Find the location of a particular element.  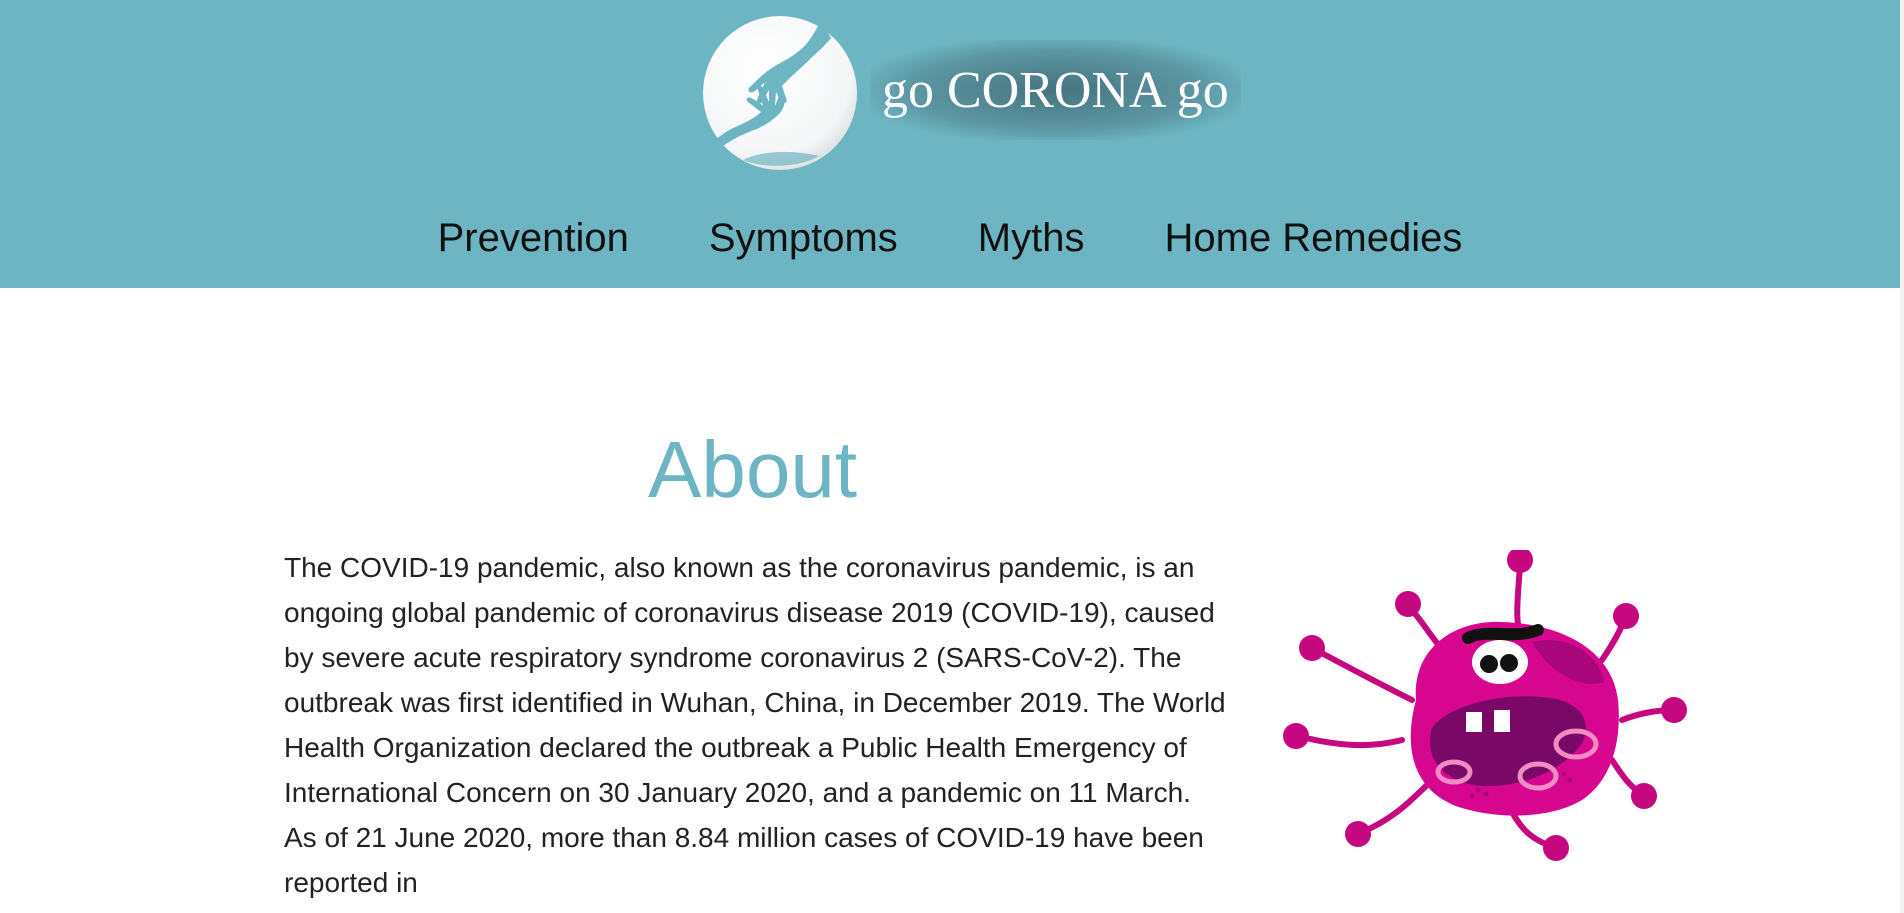

scrollbar-track is located at coordinates (1902, 456).